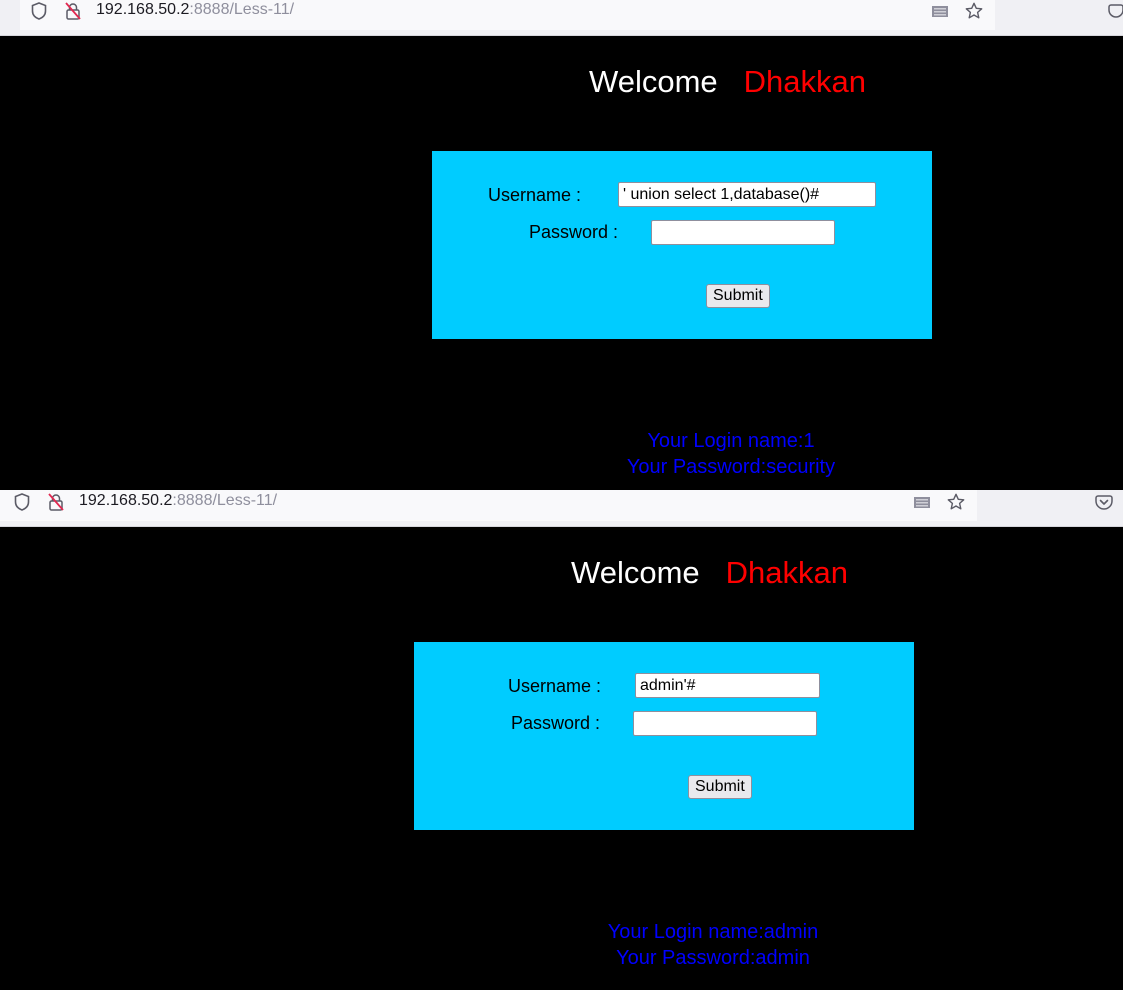  I want to click on username-input: admin'#, so click(727, 685).